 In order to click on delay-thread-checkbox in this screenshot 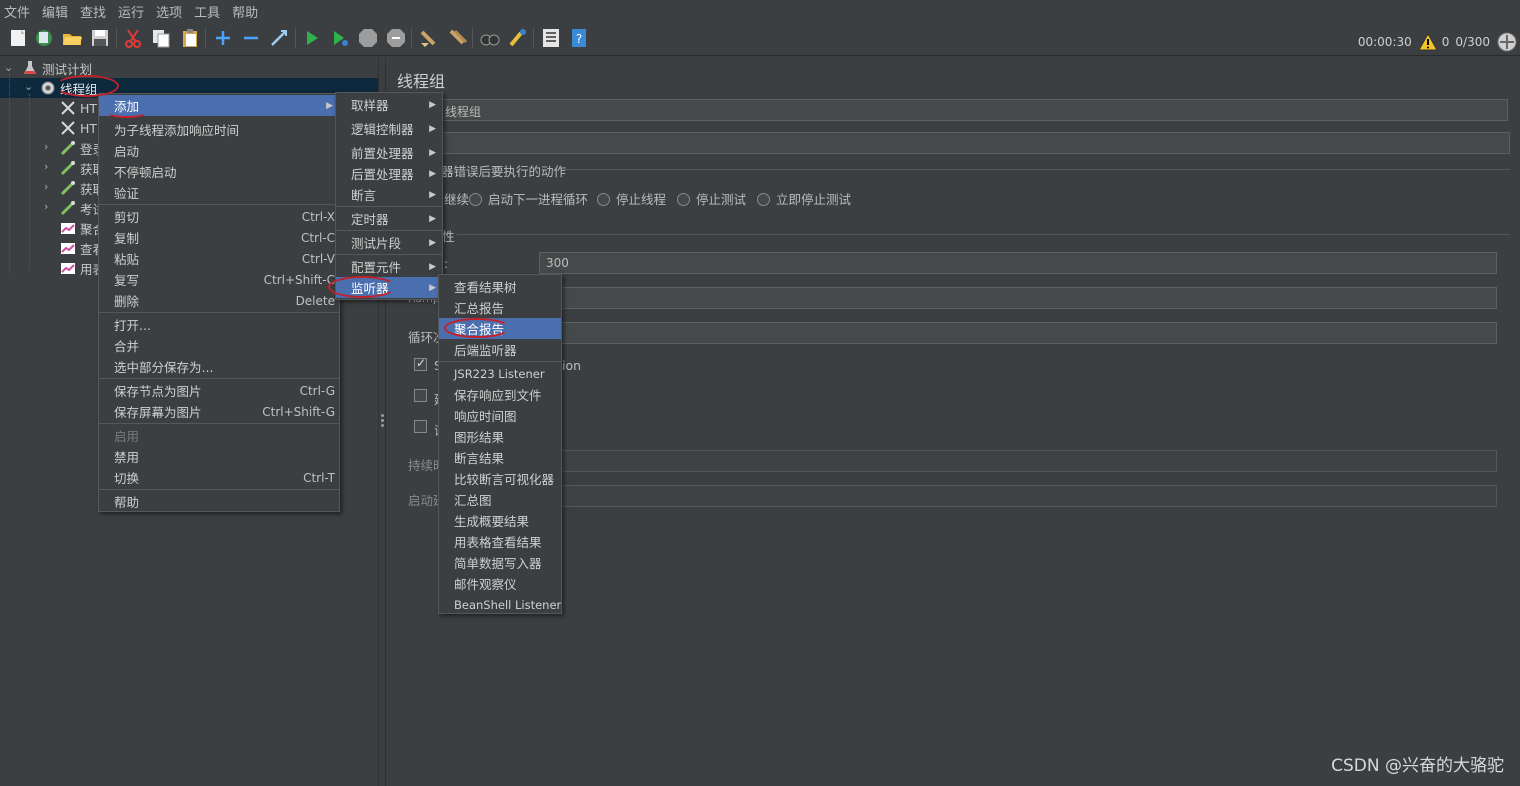, I will do `click(420, 395)`.